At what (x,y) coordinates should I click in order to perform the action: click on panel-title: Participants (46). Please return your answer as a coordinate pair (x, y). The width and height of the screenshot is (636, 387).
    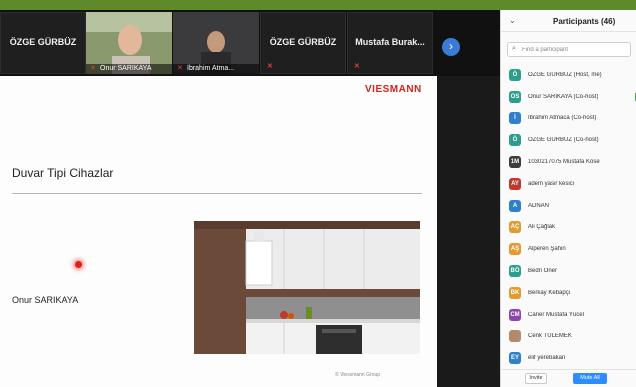
    Looking at the image, I should click on (584, 21).